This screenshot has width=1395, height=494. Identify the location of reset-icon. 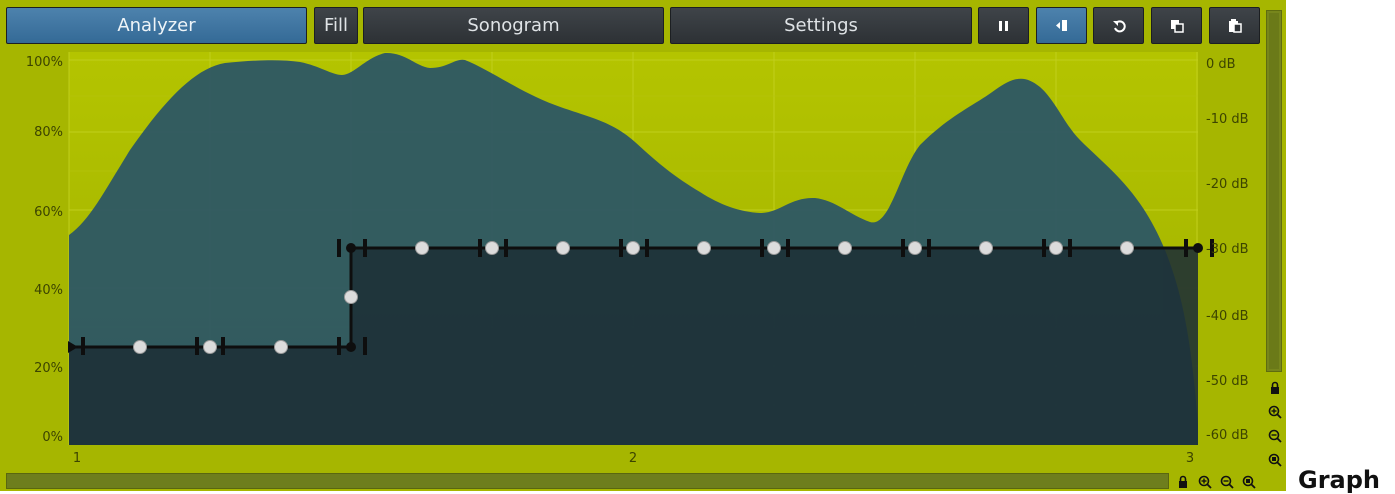
(1119, 25).